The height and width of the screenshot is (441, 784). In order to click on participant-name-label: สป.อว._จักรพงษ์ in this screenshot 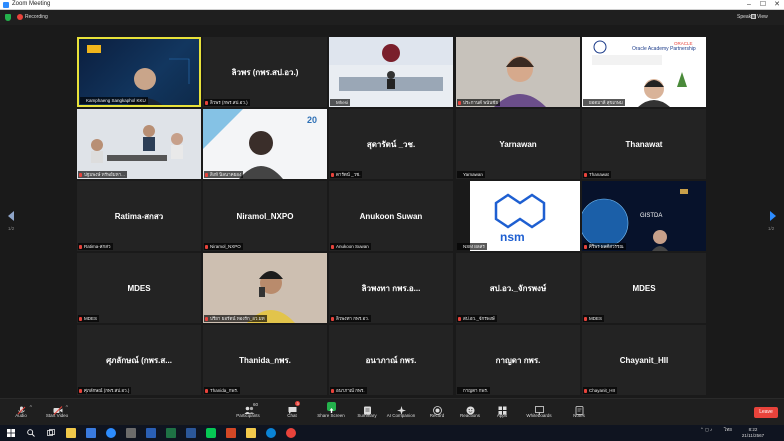, I will do `click(477, 318)`.